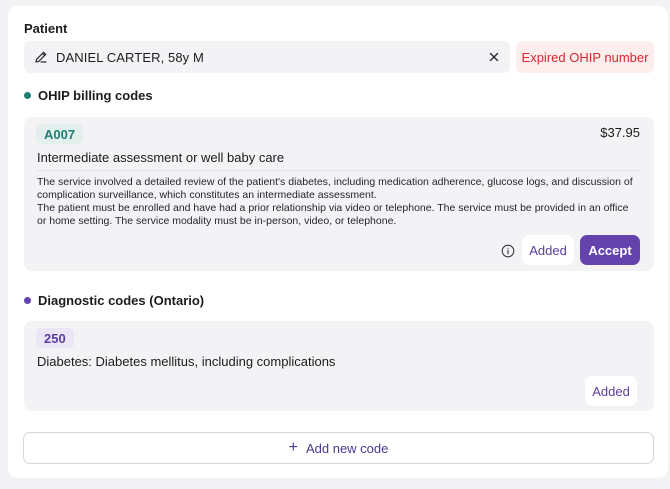 This screenshot has height=489, width=670. What do you see at coordinates (548, 250) in the screenshot?
I see `billing-added-button: Added` at bounding box center [548, 250].